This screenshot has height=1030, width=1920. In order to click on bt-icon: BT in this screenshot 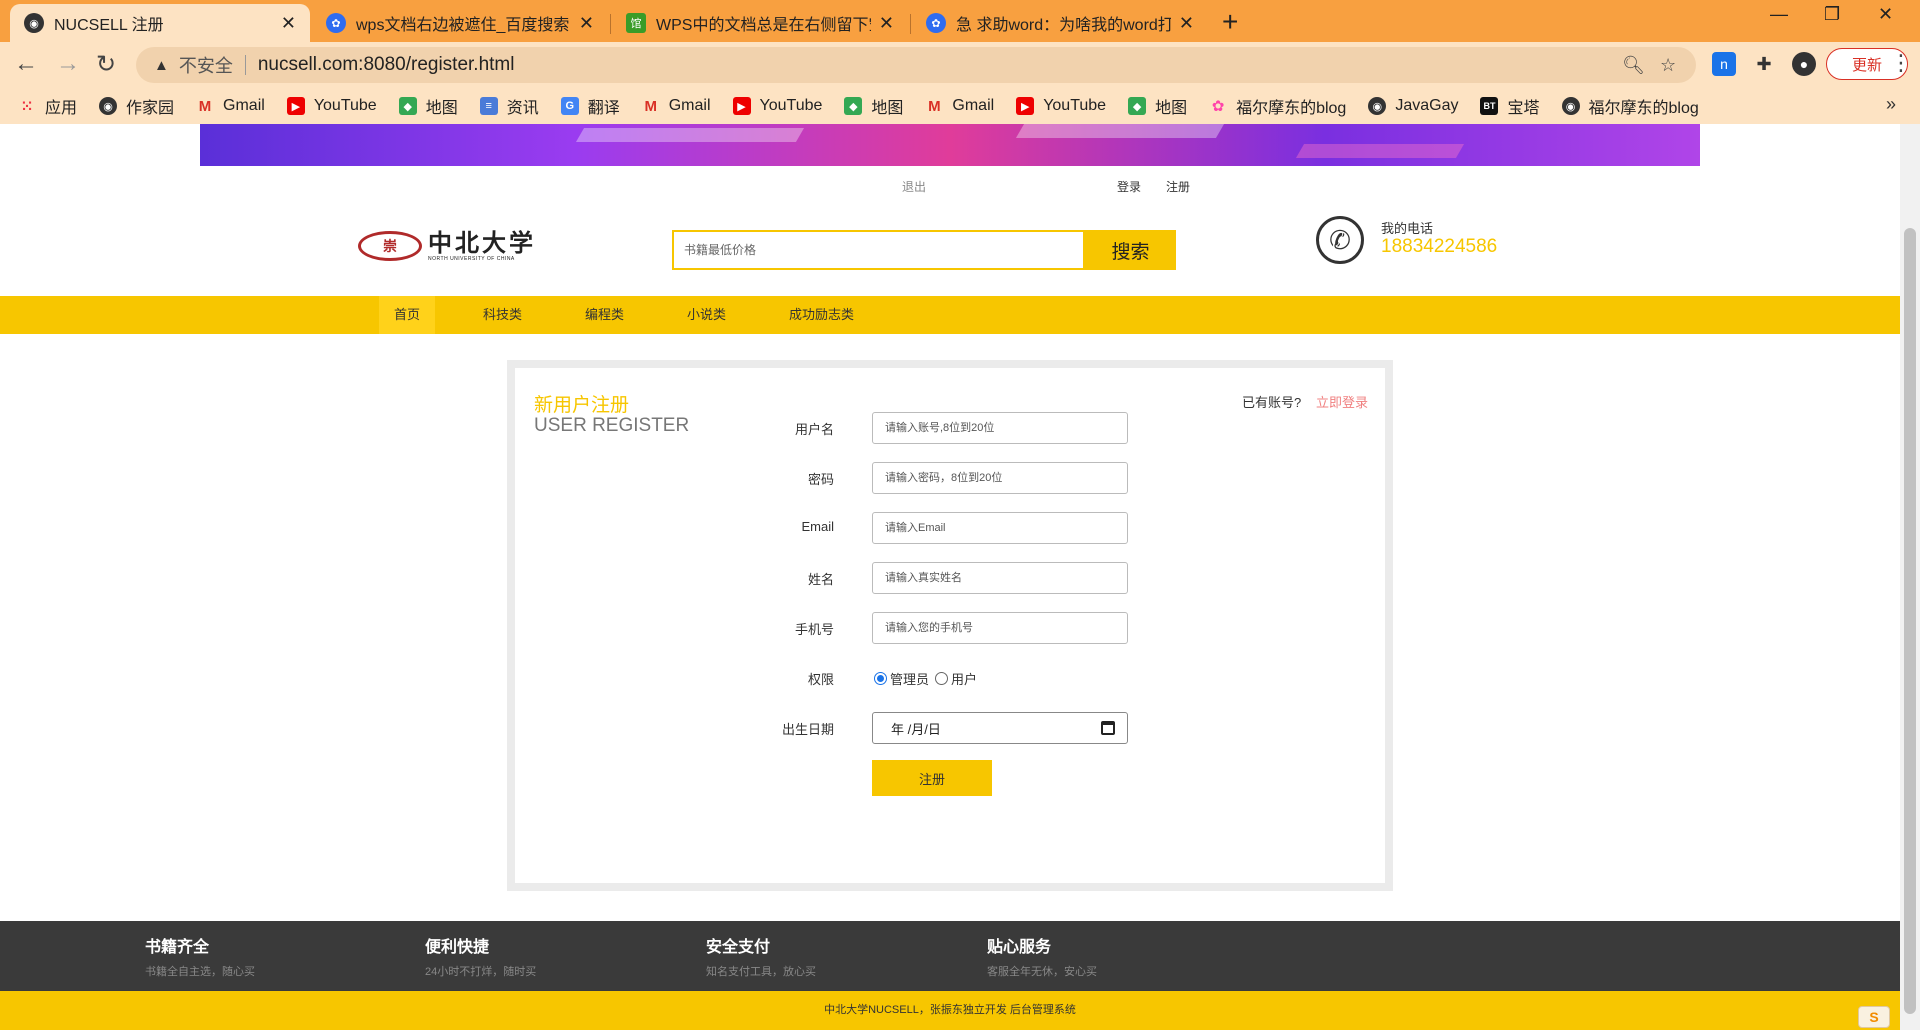, I will do `click(1489, 106)`.